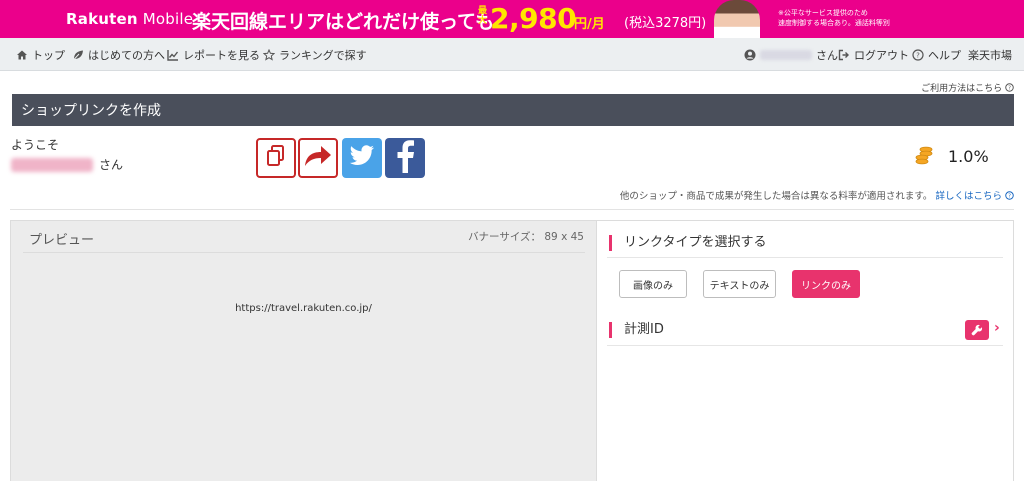  What do you see at coordinates (665, 23) in the screenshot?
I see `banner-tax: (税込3278円)` at bounding box center [665, 23].